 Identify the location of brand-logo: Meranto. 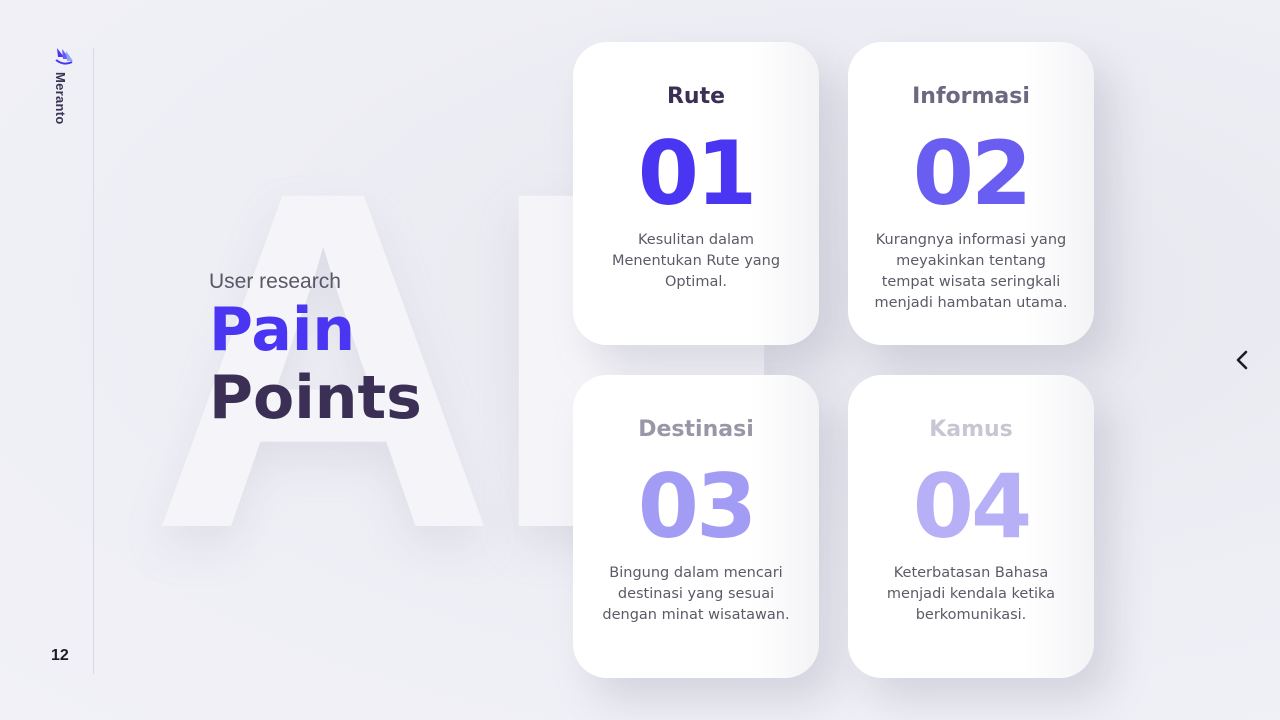
(64, 91).